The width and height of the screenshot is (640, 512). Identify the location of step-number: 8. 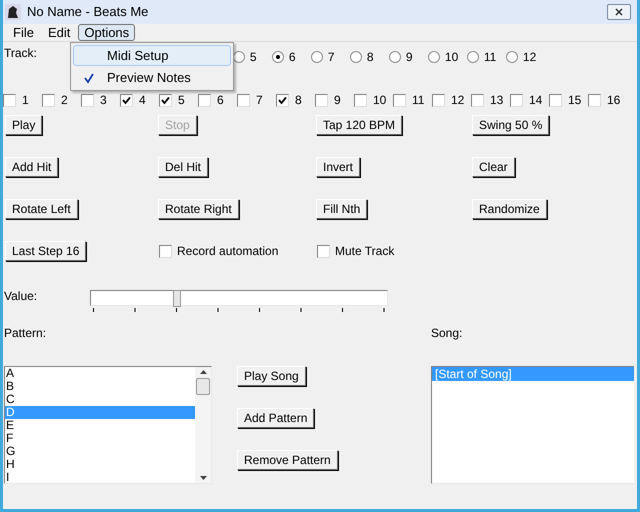
(298, 100).